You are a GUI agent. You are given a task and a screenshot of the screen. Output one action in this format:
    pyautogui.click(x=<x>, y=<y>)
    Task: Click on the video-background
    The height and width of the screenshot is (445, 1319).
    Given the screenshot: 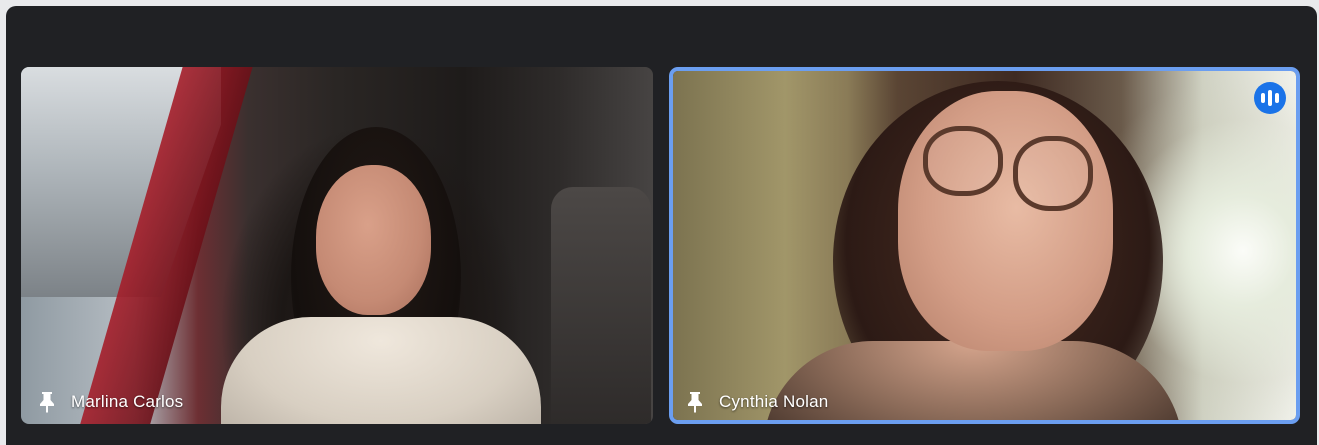 What is the action you would take?
    pyautogui.click(x=601, y=305)
    